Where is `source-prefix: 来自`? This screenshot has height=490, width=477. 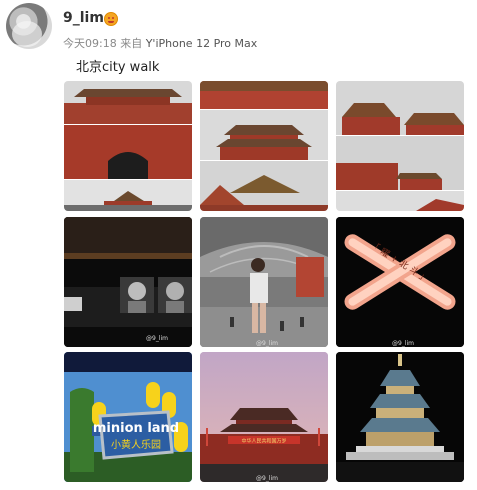 source-prefix: 来自 is located at coordinates (131, 43).